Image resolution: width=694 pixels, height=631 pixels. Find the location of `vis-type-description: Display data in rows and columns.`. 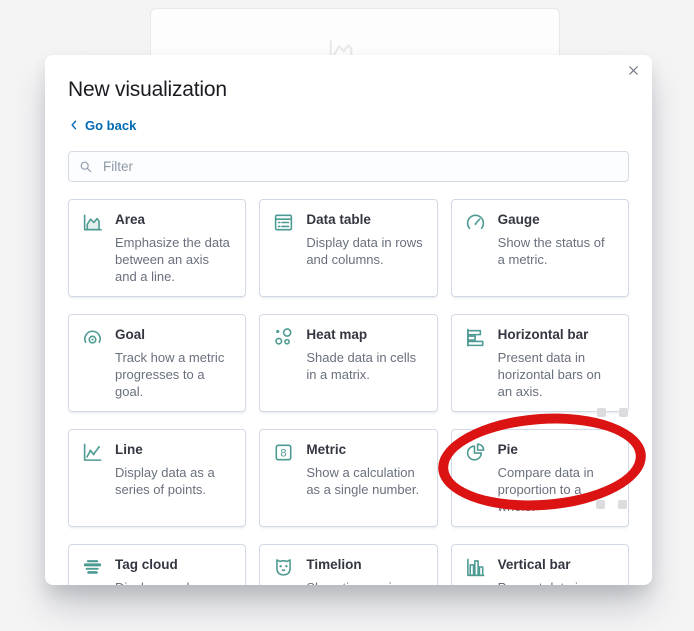

vis-type-description: Display data in rows and columns. is located at coordinates (364, 251).